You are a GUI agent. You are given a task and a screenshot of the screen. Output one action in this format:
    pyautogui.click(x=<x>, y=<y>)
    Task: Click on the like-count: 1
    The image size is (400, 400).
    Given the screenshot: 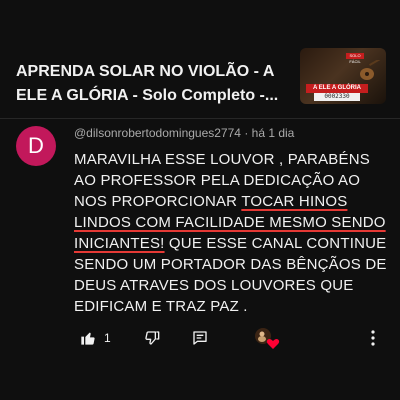 What is the action you would take?
    pyautogui.click(x=107, y=338)
    